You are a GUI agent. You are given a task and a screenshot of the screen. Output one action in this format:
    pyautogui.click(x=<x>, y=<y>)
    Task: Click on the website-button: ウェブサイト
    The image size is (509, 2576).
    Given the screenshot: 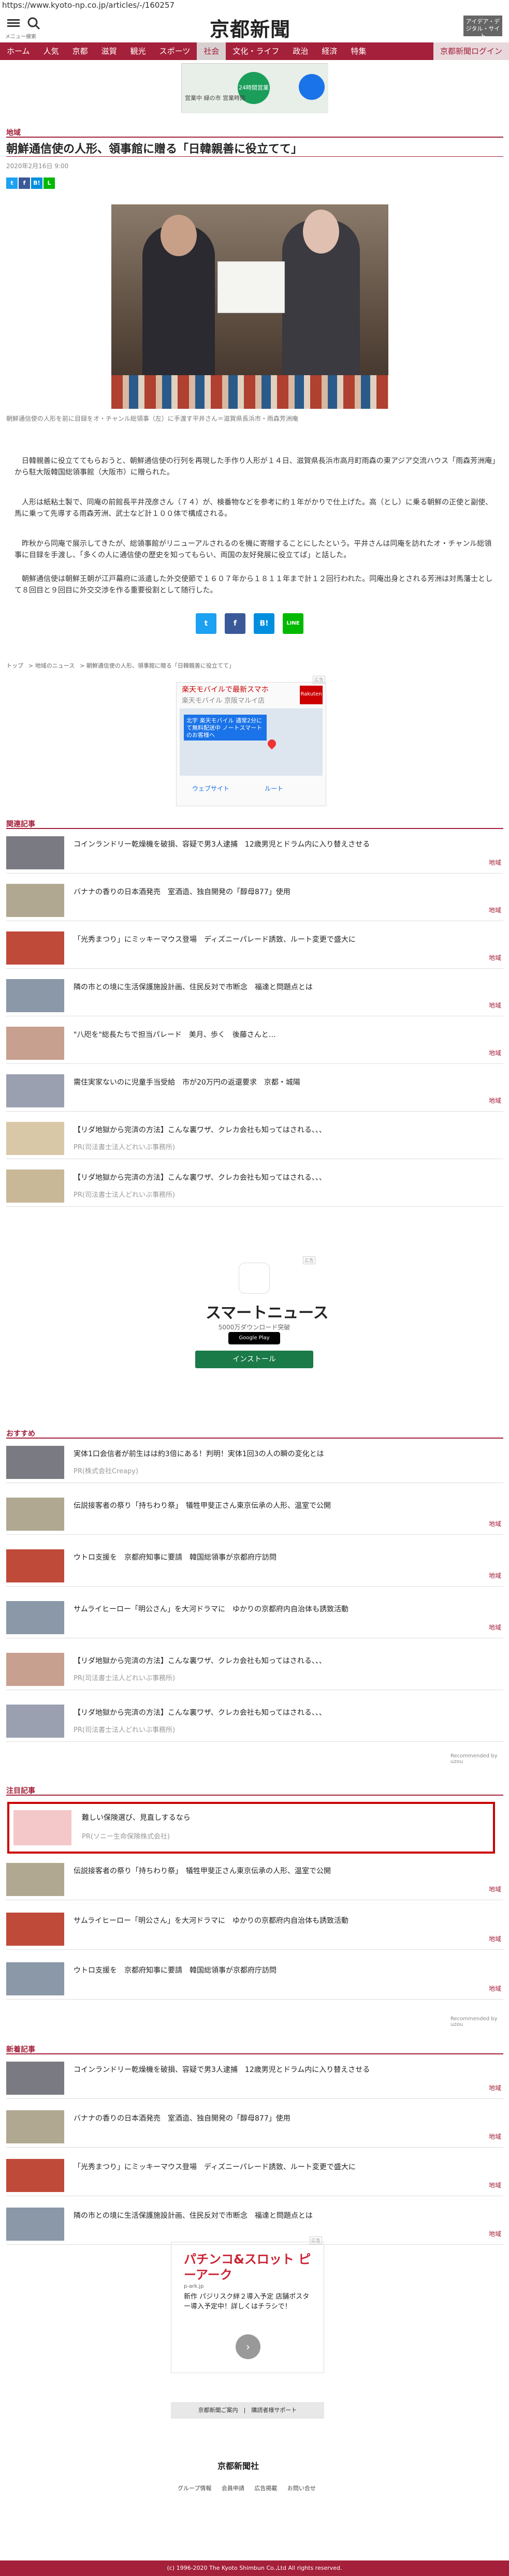 What is the action you would take?
    pyautogui.click(x=210, y=789)
    